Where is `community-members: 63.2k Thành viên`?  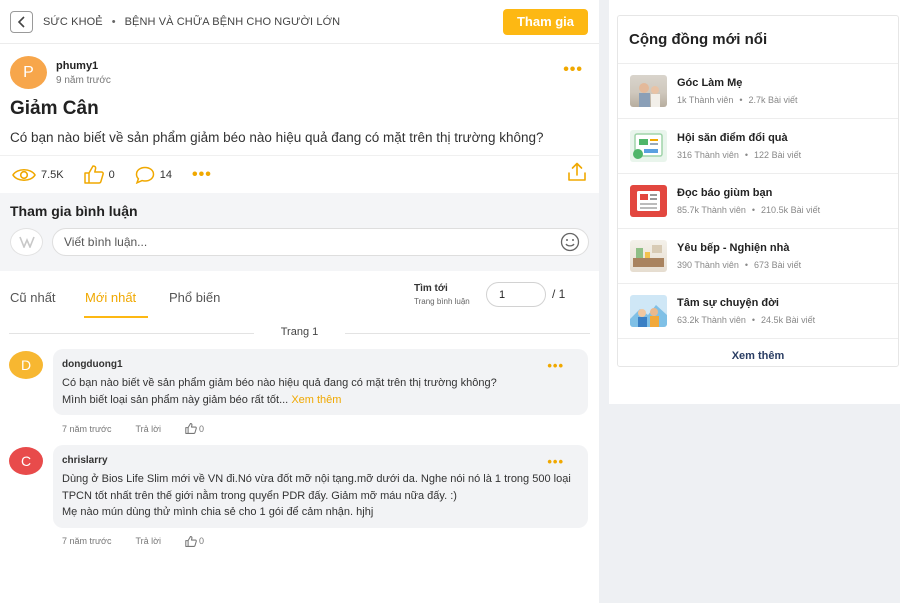 community-members: 63.2k Thành viên is located at coordinates (711, 320).